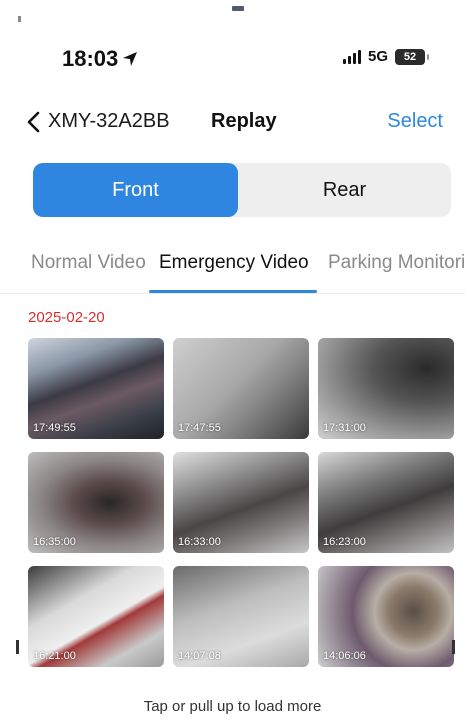 The width and height of the screenshot is (465, 722). I want to click on notch-mark, so click(238, 8).